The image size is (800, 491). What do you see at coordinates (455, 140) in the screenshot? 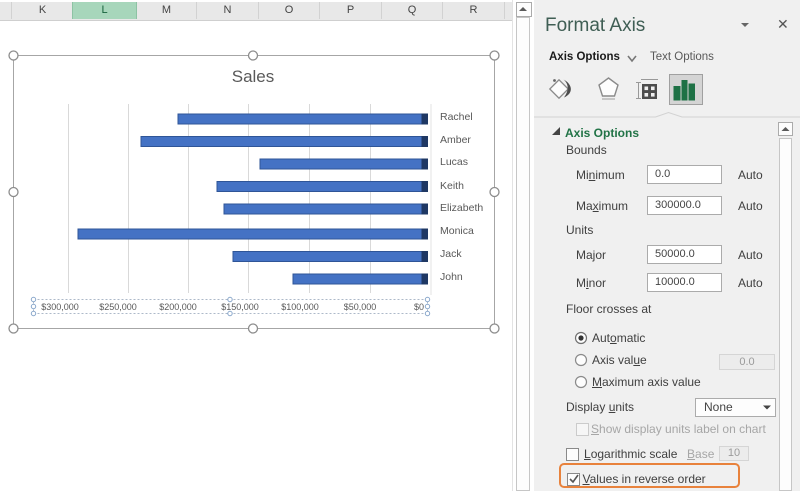
I see `svg-text: Amber` at bounding box center [455, 140].